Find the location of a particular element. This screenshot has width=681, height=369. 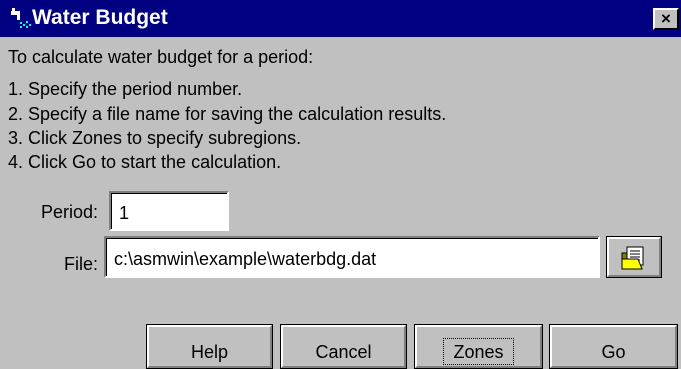

cancel-button: Cancel is located at coordinates (343, 346).